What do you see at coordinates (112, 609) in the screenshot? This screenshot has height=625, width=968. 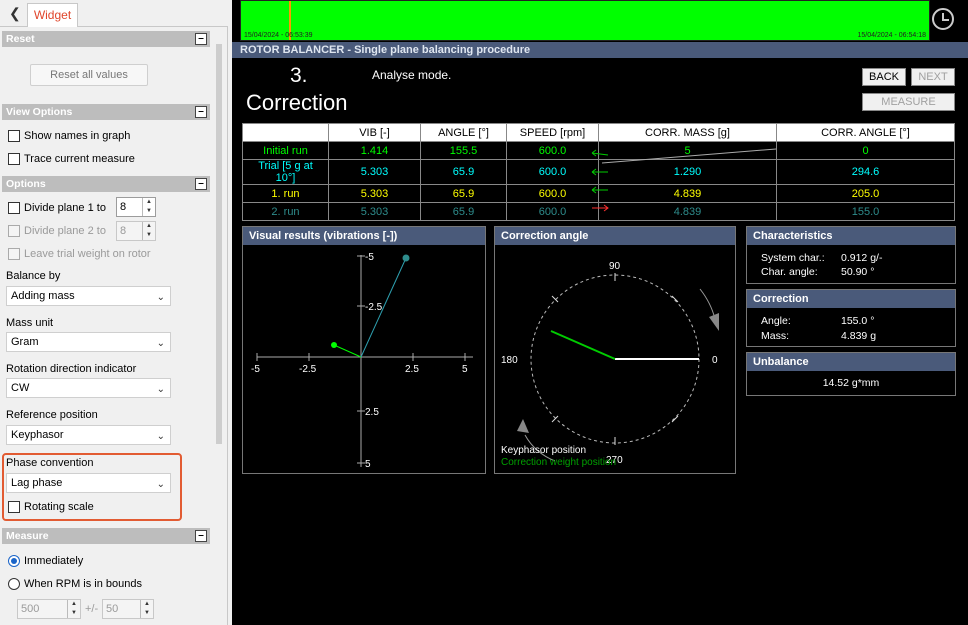 I see `stepper-value: 50` at bounding box center [112, 609].